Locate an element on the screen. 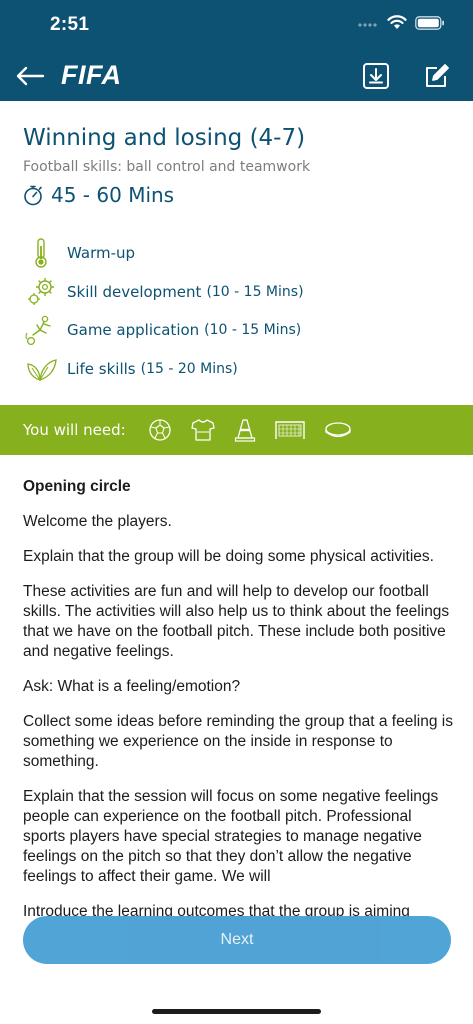 The height and width of the screenshot is (1024, 473). status-icons is located at coordinates (401, 22).